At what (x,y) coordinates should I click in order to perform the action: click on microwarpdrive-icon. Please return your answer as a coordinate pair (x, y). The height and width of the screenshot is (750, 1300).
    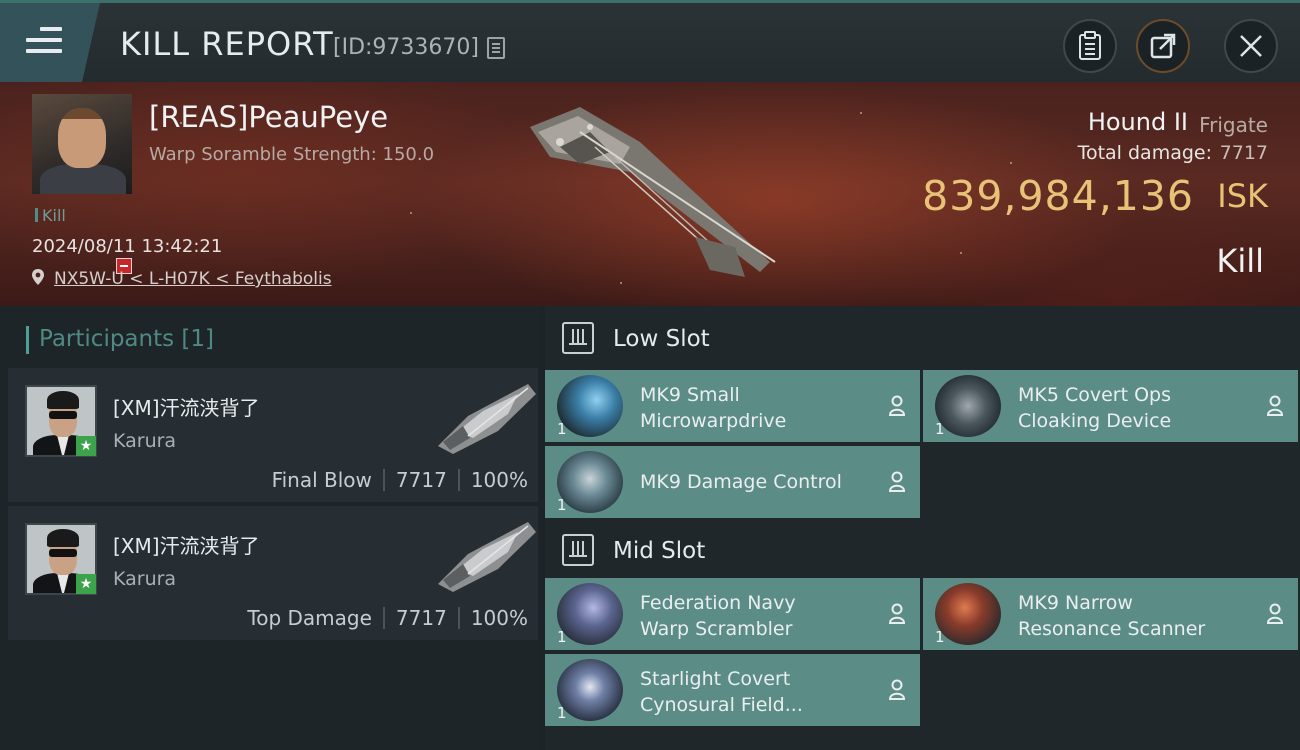
    Looking at the image, I should click on (590, 406).